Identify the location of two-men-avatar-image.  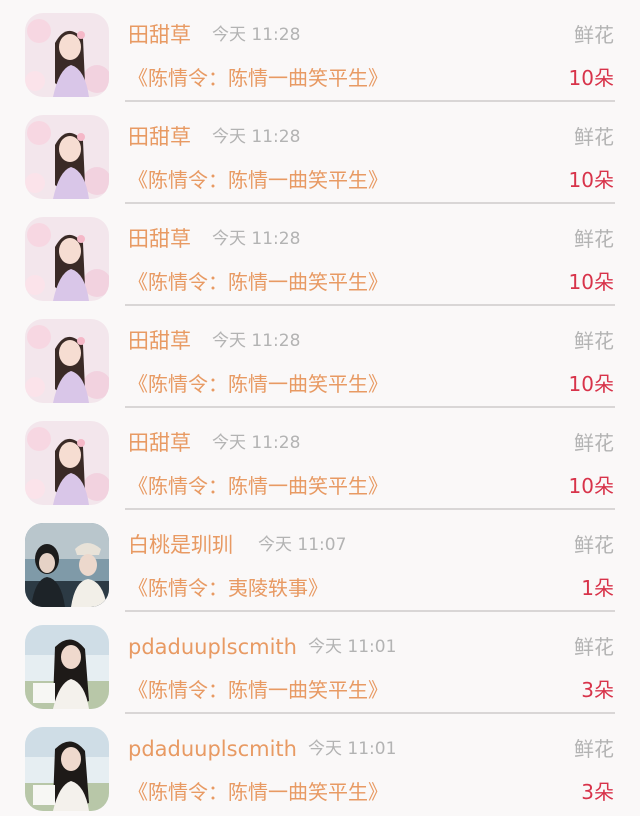
(67, 565).